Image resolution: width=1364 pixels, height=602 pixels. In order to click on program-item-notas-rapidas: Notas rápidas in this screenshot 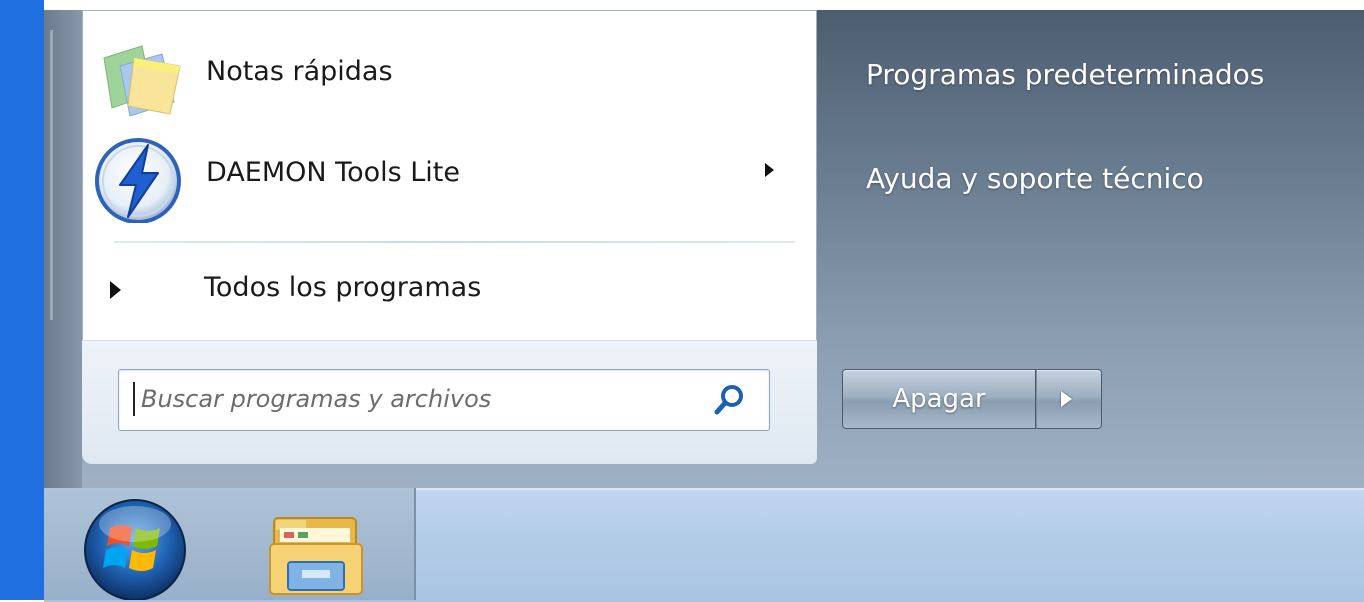, I will do `click(449, 80)`.